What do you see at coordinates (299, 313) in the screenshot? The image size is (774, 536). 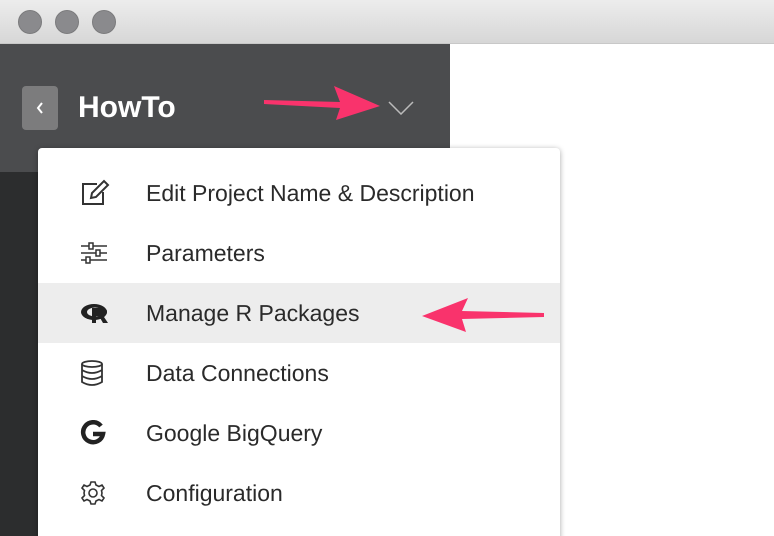 I see `menu-item: Manage R Packages` at bounding box center [299, 313].